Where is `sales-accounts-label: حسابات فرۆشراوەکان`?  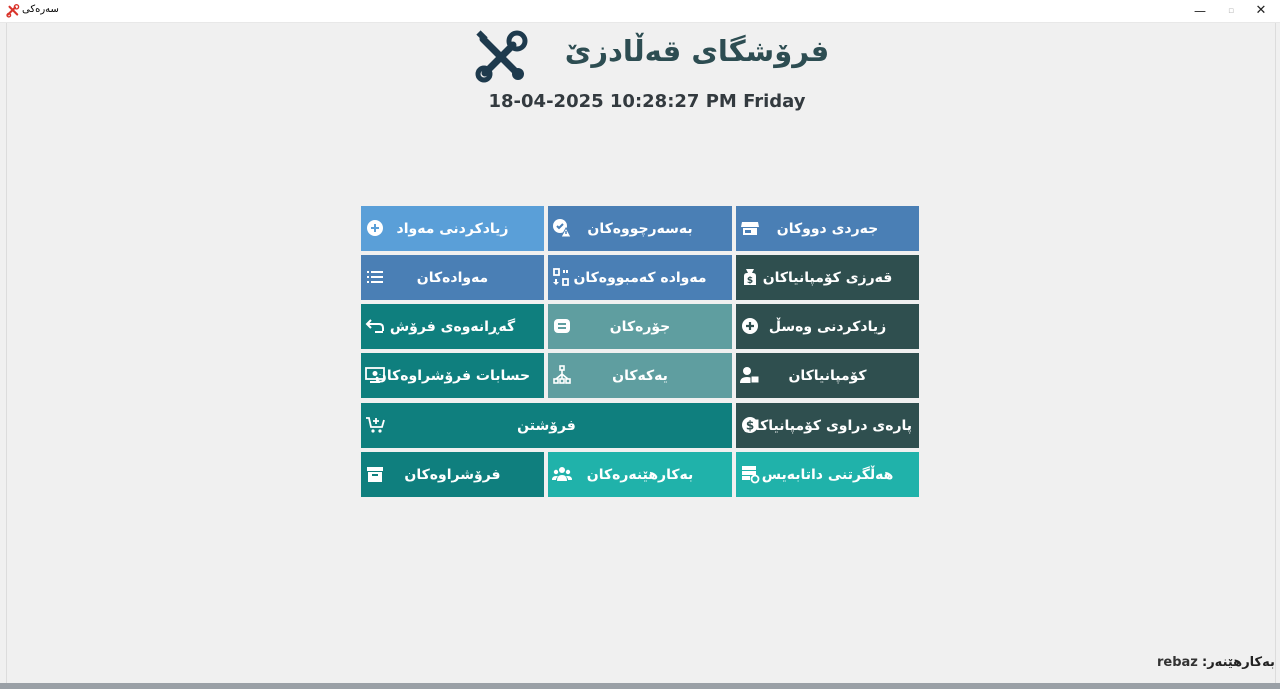 sales-accounts-label: حسابات فرۆشراوەکان is located at coordinates (452, 375).